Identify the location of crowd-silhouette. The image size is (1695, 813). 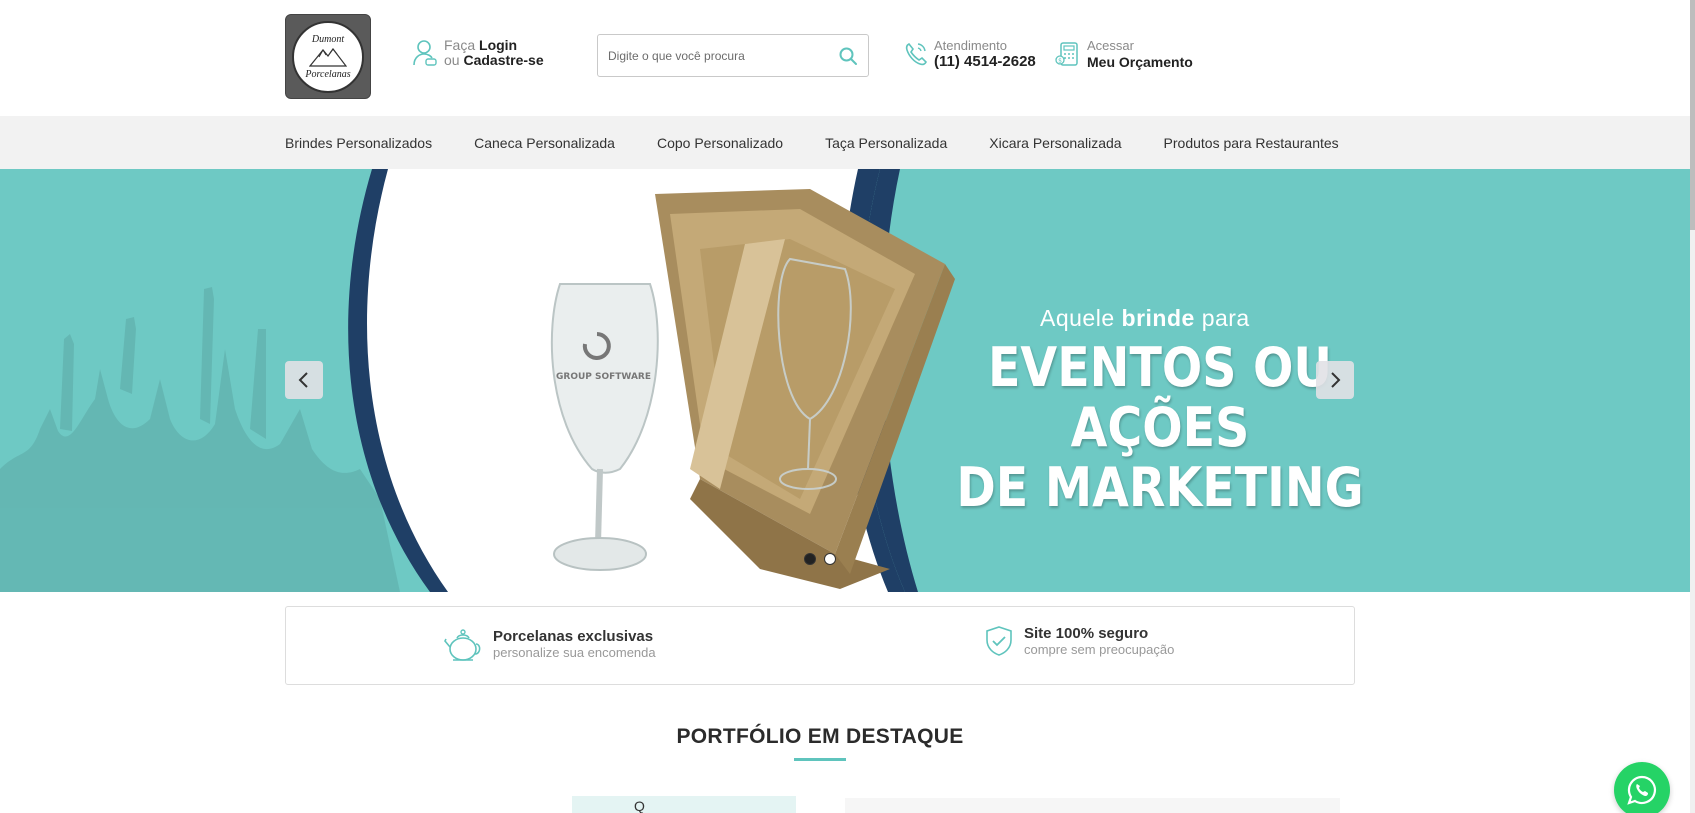
(200, 439).